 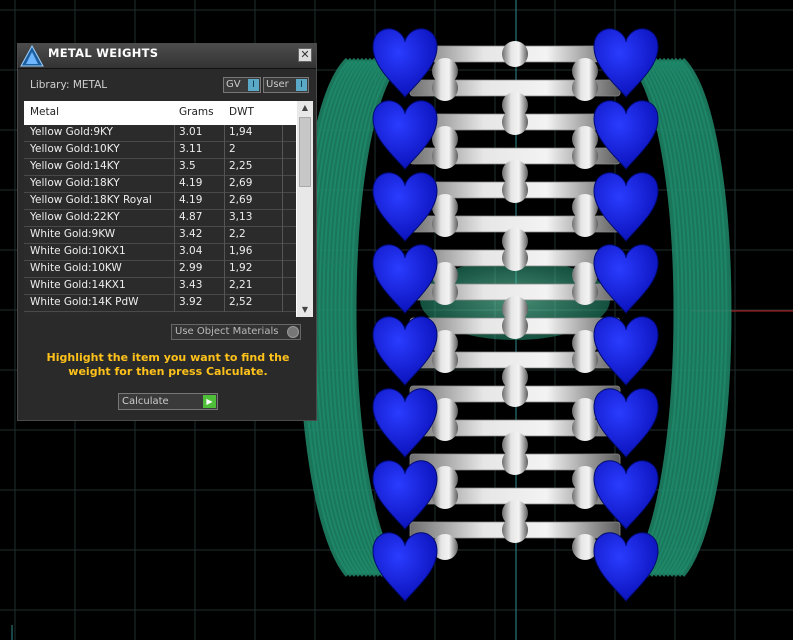 I want to click on scroll-thumb, so click(x=305, y=152).